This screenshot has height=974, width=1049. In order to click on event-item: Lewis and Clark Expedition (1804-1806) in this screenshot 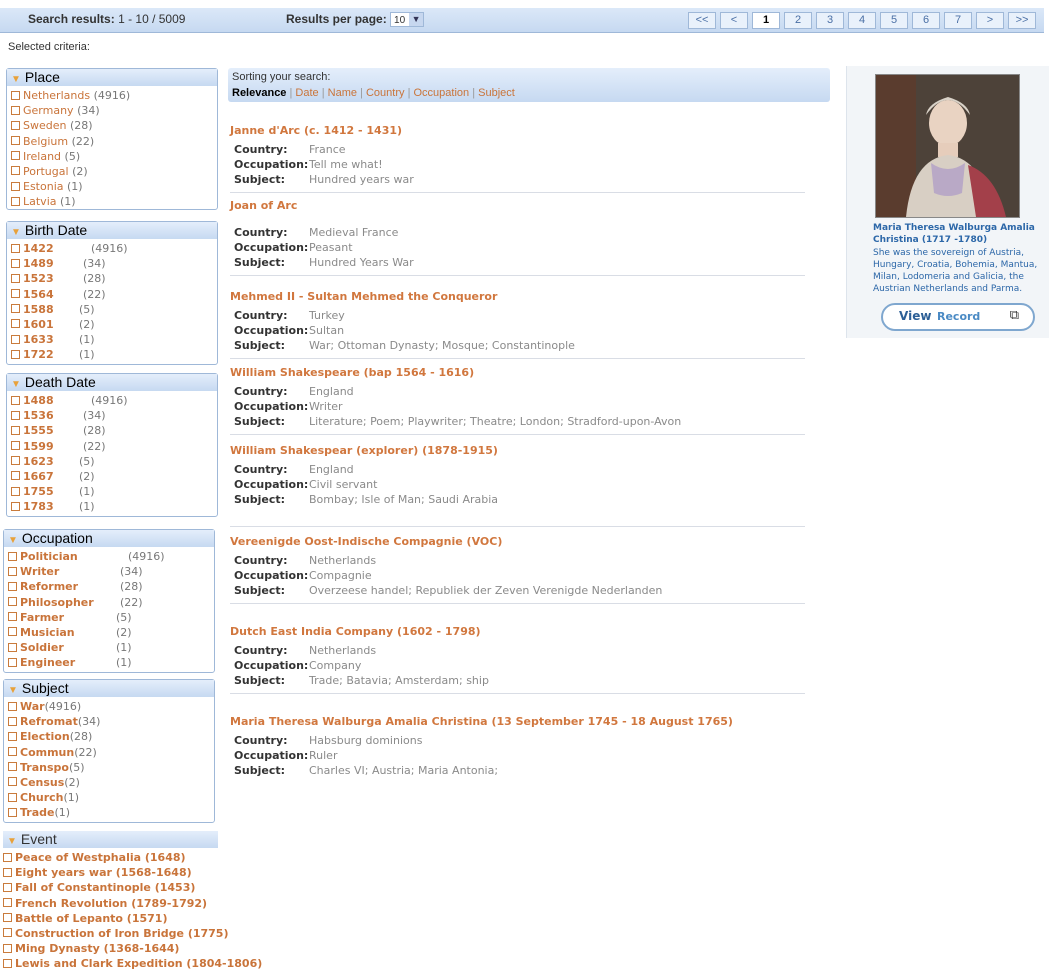, I will do `click(132, 963)`.